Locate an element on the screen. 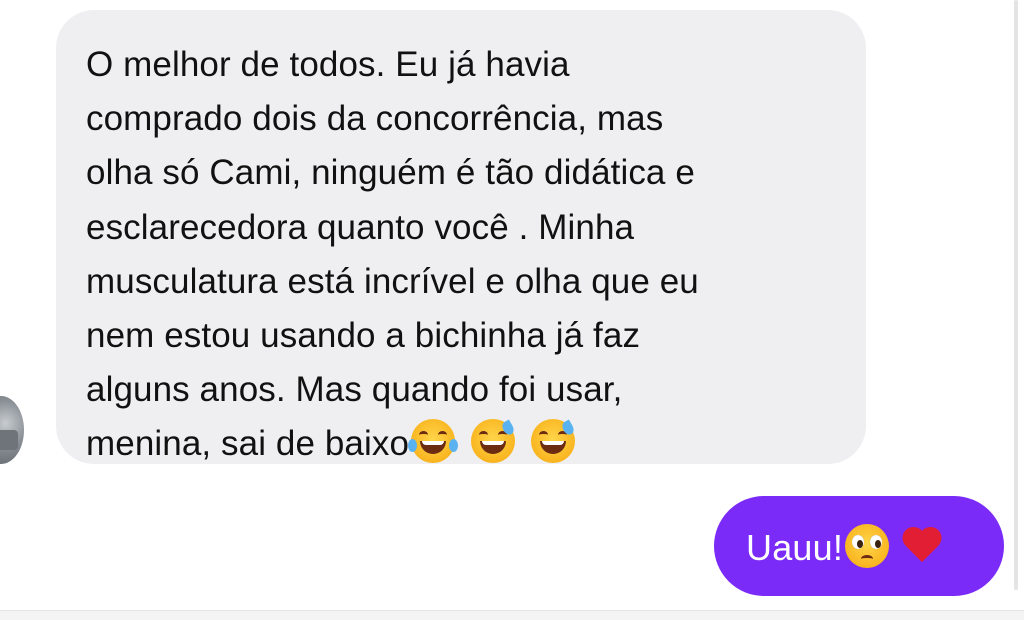  message-line: nem estou usando a bichinha já faz is located at coordinates (363, 336).